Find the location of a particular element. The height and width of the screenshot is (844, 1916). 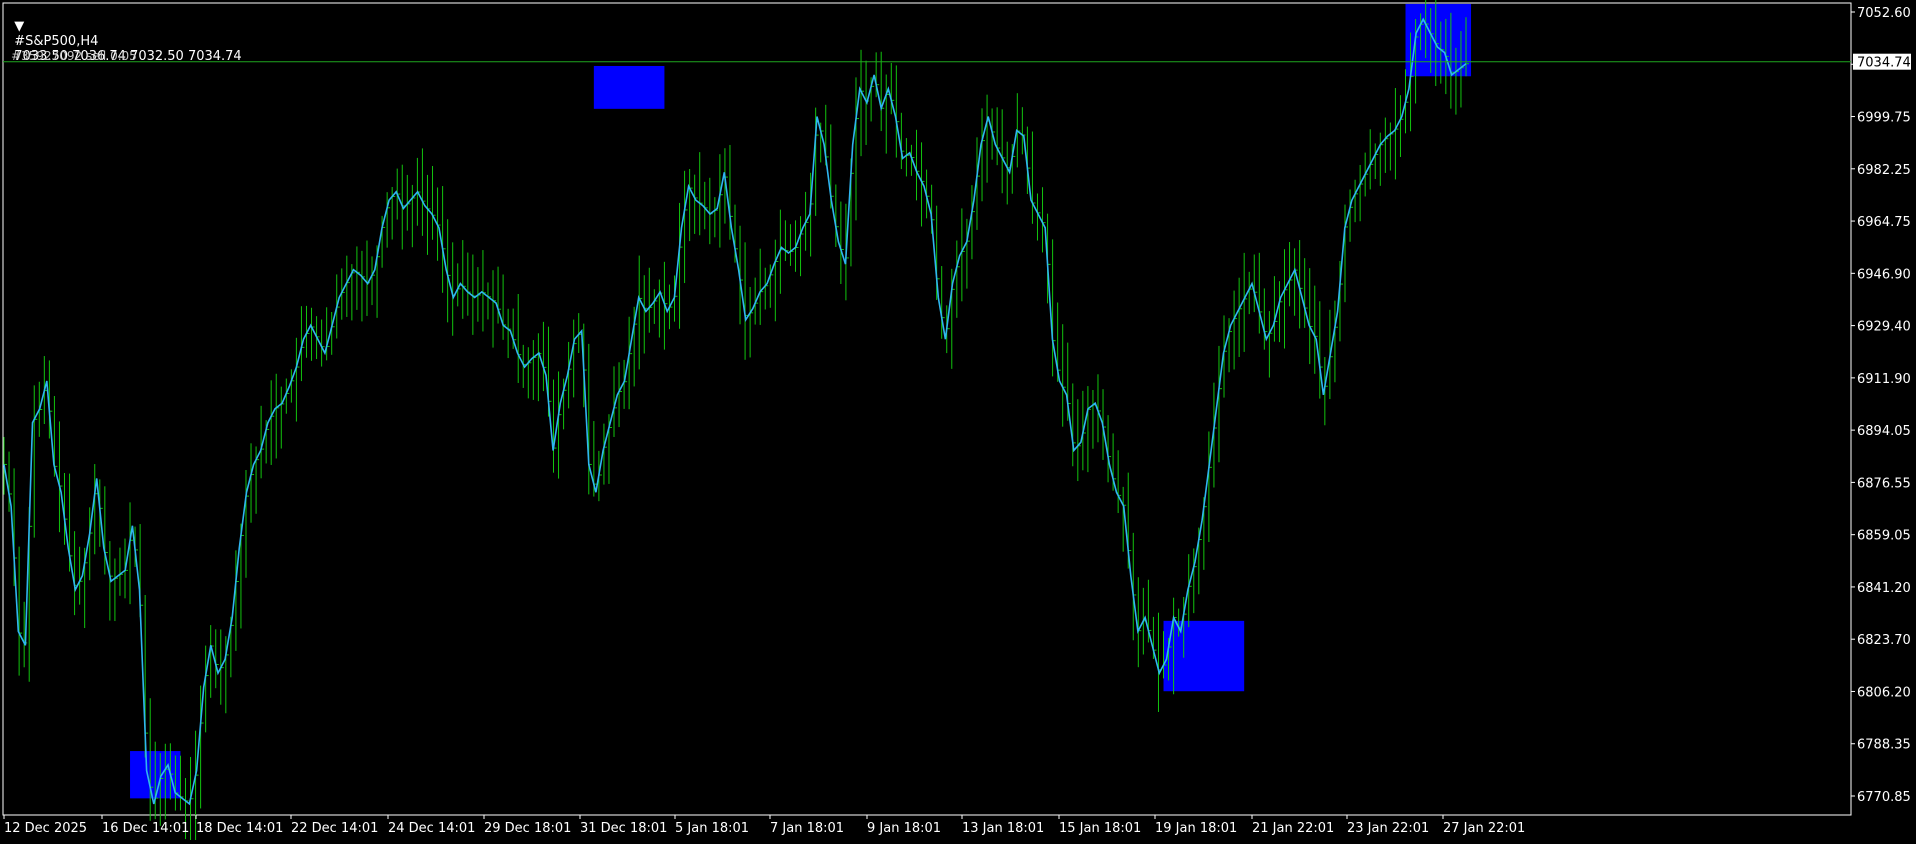

x-tick-label-3: 22 Dec 14:01 is located at coordinates (334, 828).